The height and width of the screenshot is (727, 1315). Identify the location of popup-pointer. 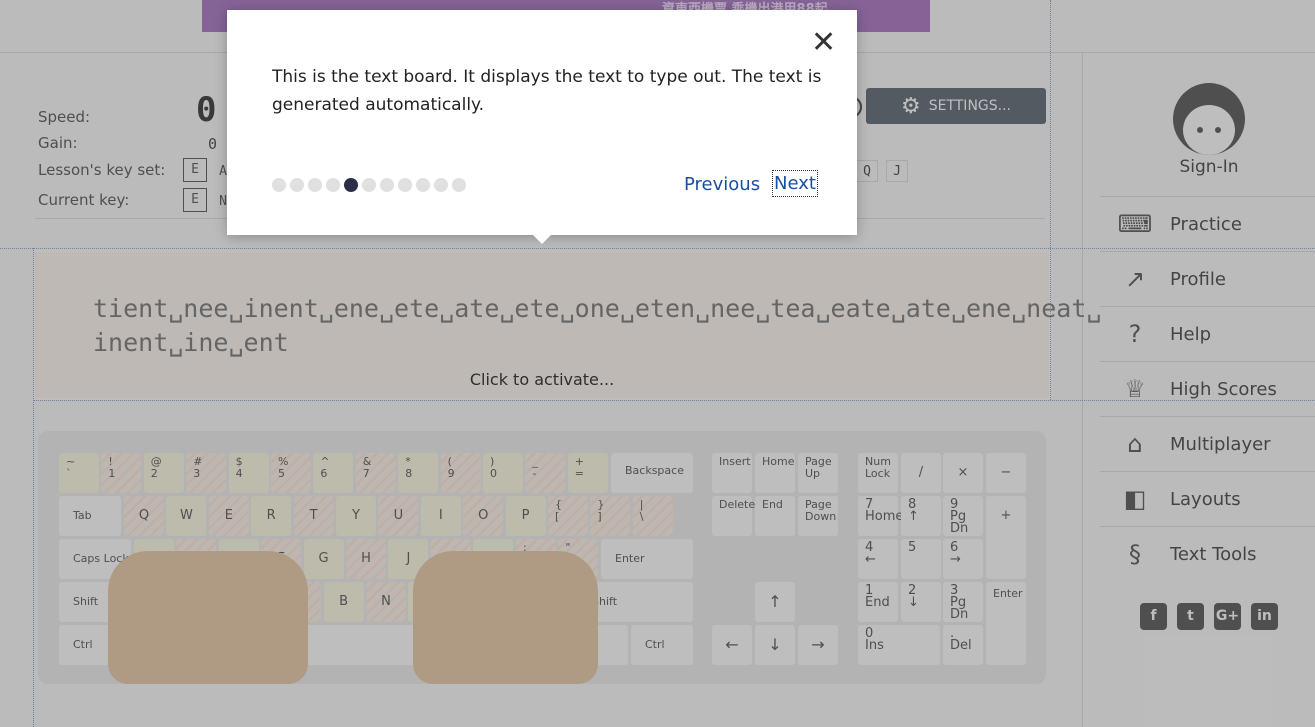
(542, 239).